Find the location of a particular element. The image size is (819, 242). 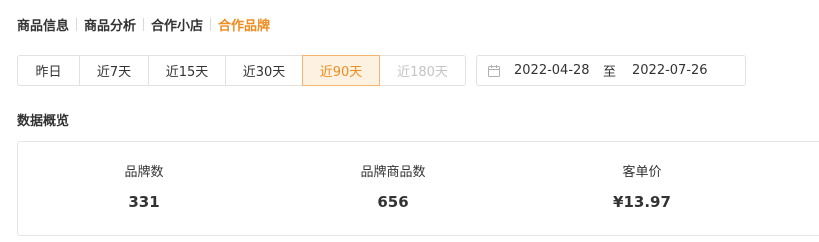

calendar-icon is located at coordinates (494, 71).